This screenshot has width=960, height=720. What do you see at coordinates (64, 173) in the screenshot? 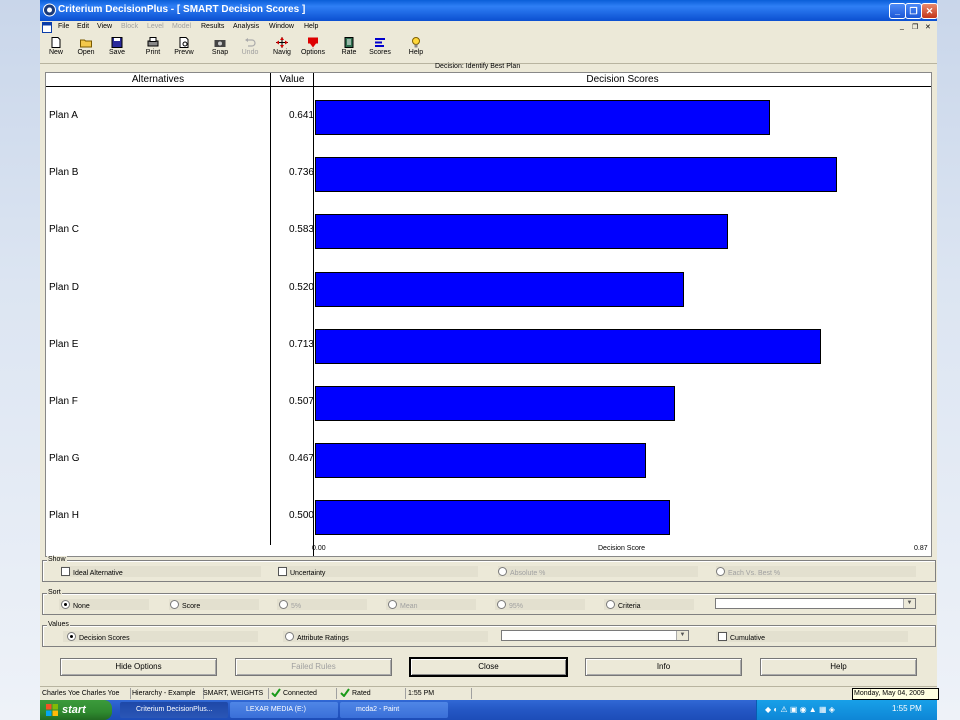
I see `alternative-label: Plan B` at bounding box center [64, 173].